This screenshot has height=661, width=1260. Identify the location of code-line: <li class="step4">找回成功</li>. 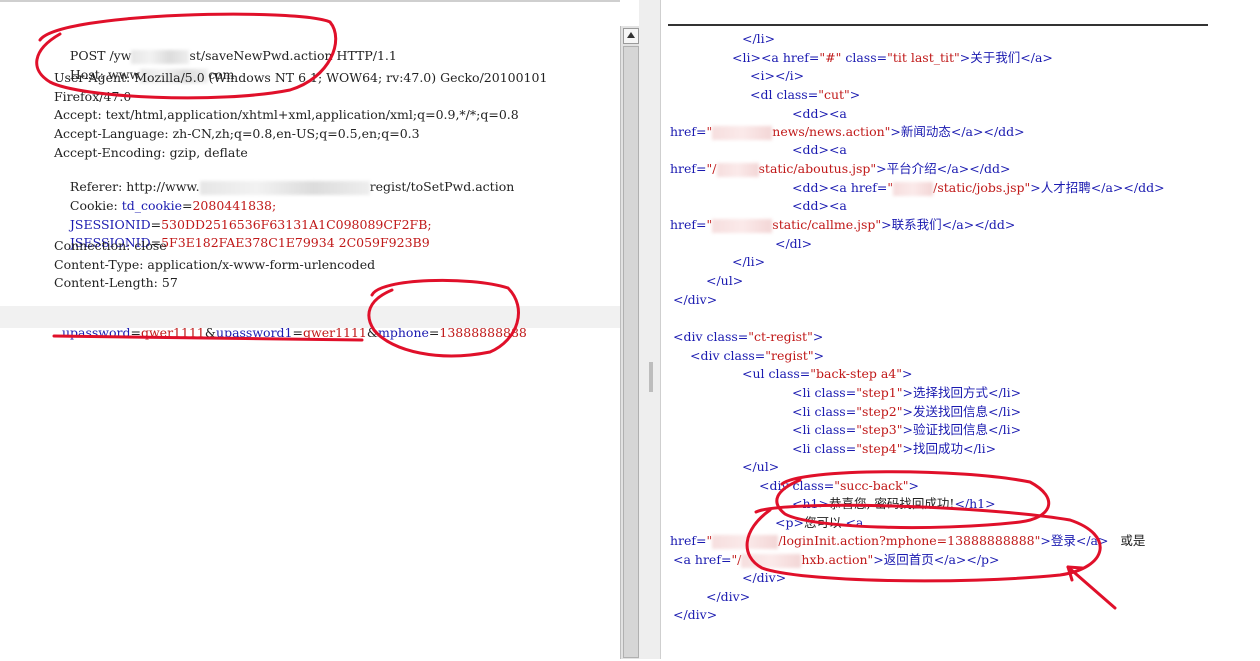
(894, 449).